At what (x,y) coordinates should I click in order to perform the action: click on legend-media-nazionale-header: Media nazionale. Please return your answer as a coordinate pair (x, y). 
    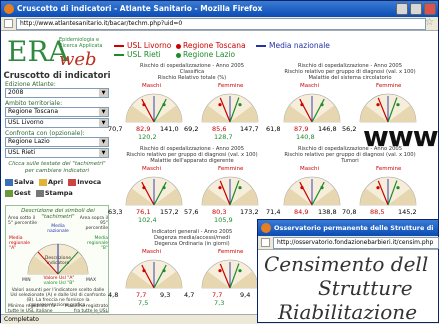
    Looking at the image, I should click on (293, 45).